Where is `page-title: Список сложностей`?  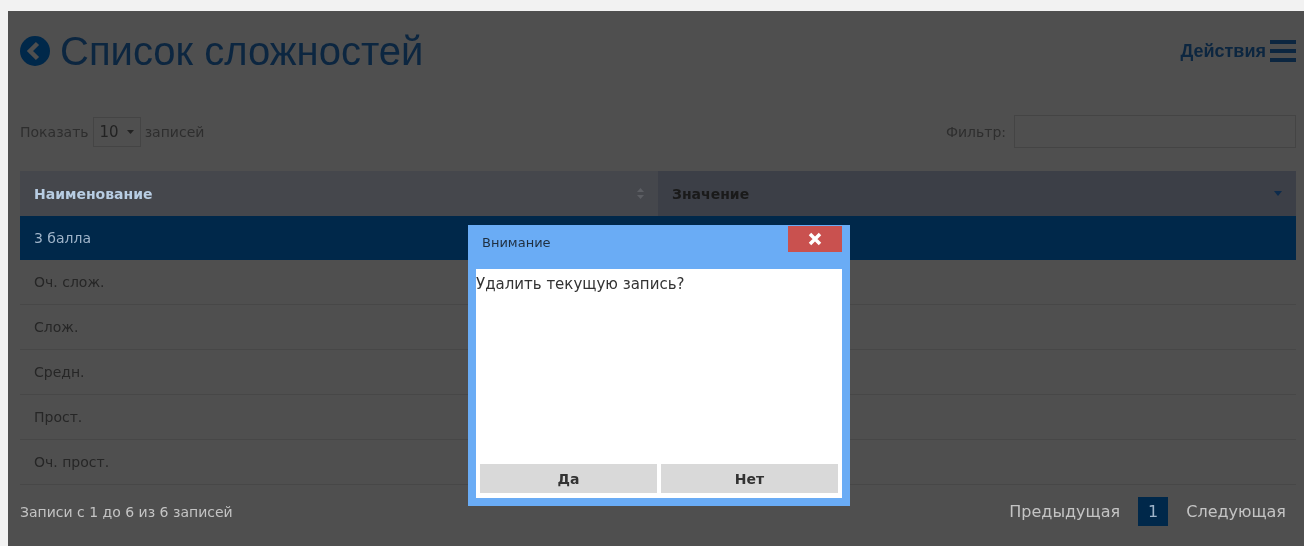 page-title: Список сложностей is located at coordinates (242, 51).